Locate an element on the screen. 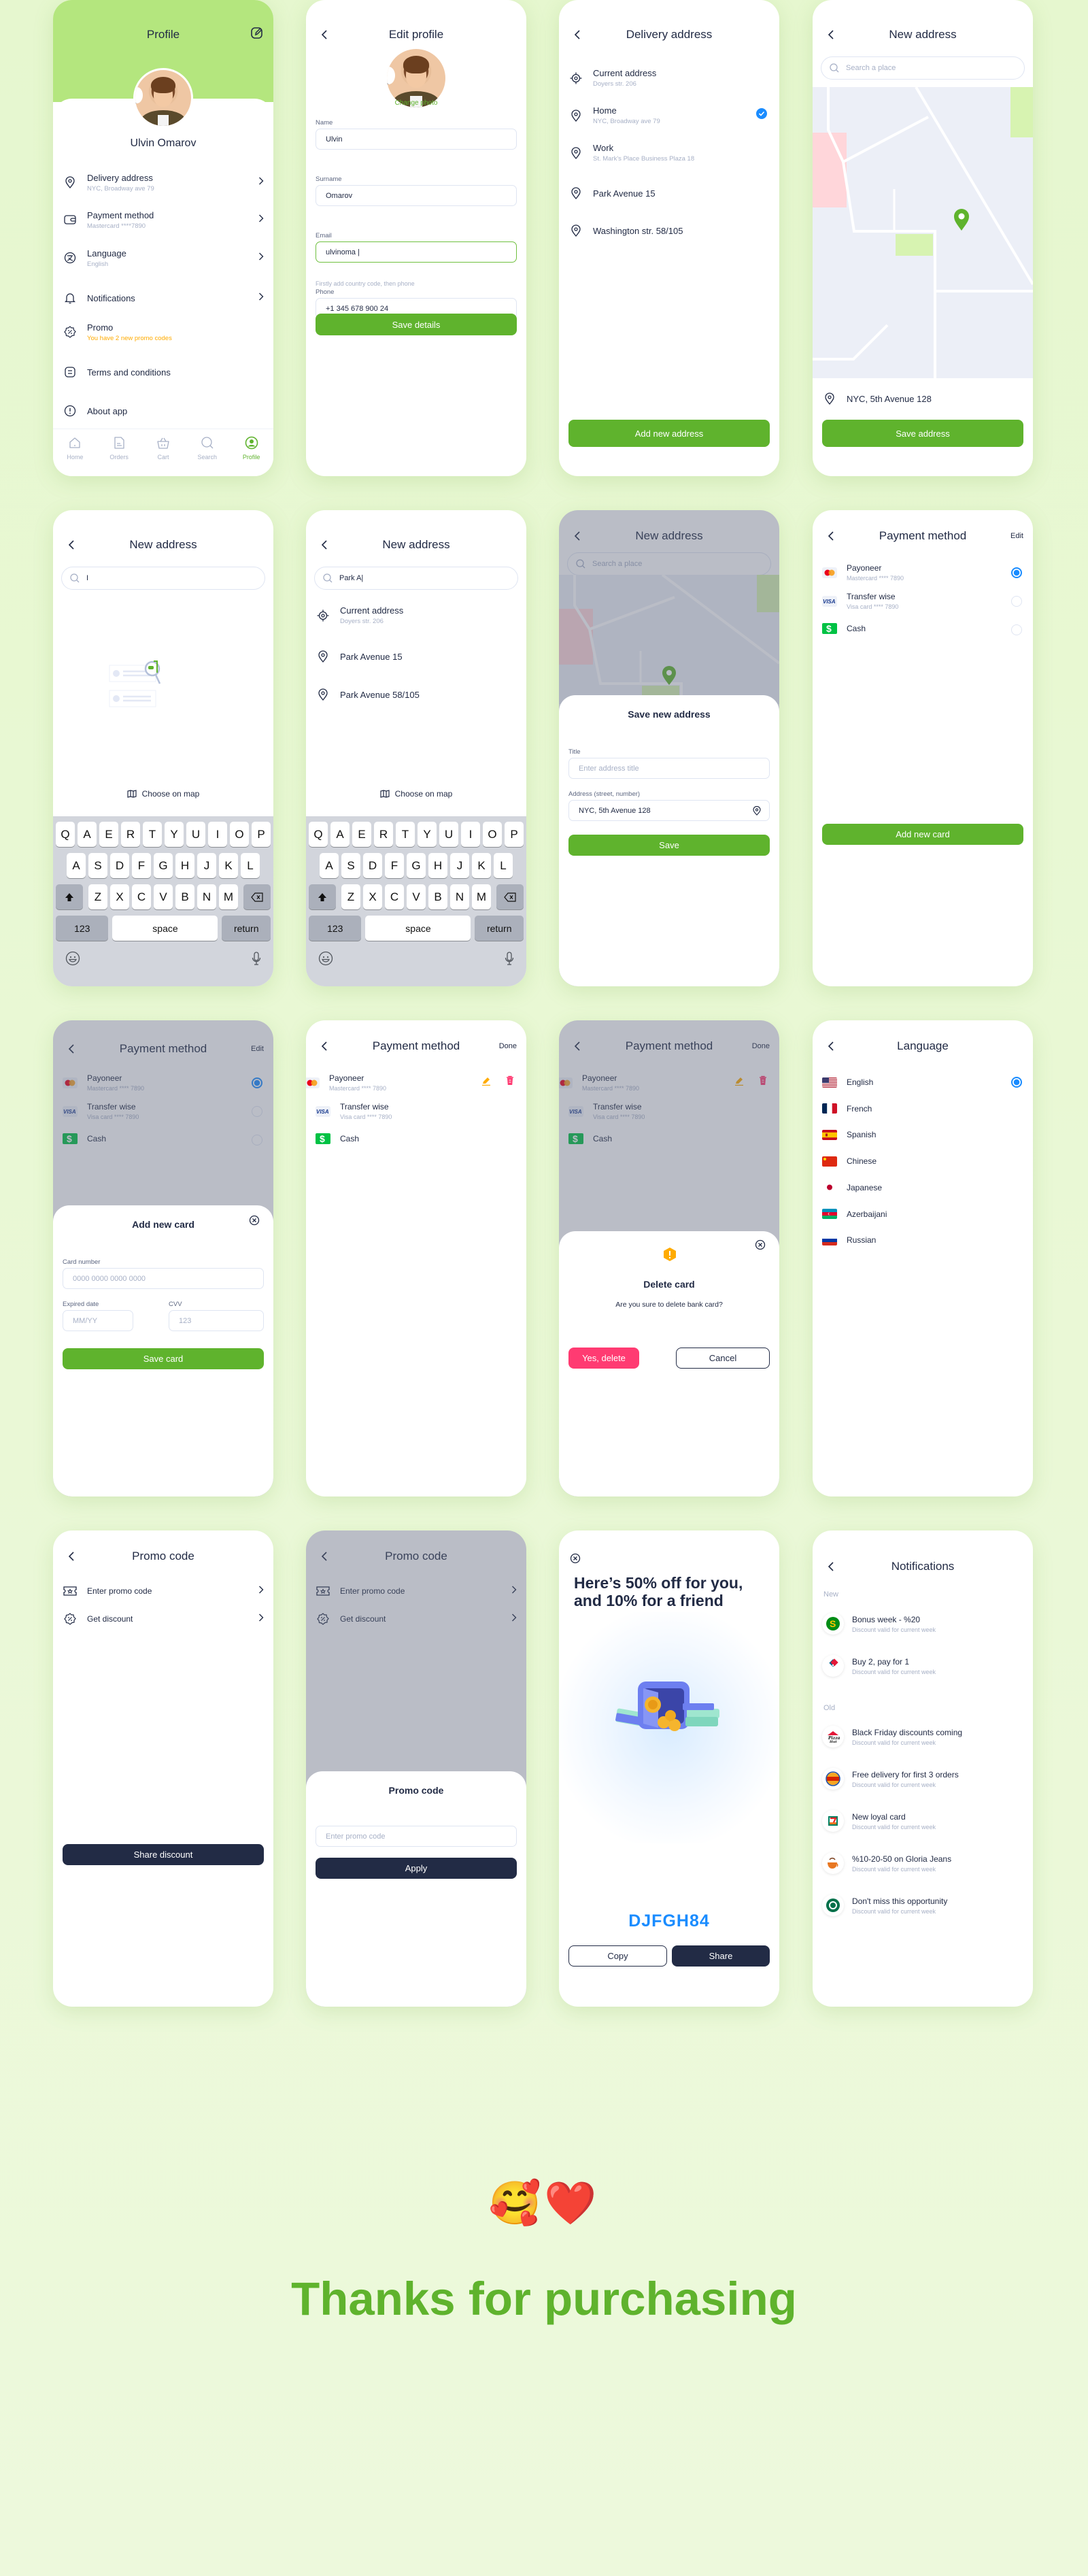 The width and height of the screenshot is (1088, 2576). promo-option: Enter promo code is located at coordinates (164, 1591).